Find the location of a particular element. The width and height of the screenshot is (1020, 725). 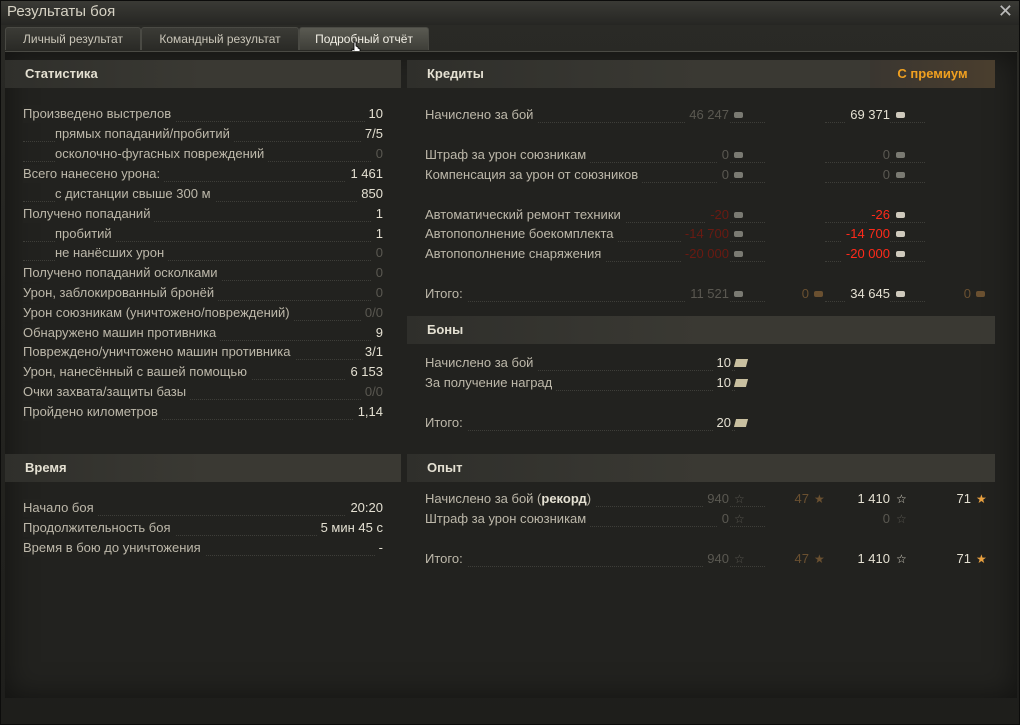

time-value: - is located at coordinates (378, 548).